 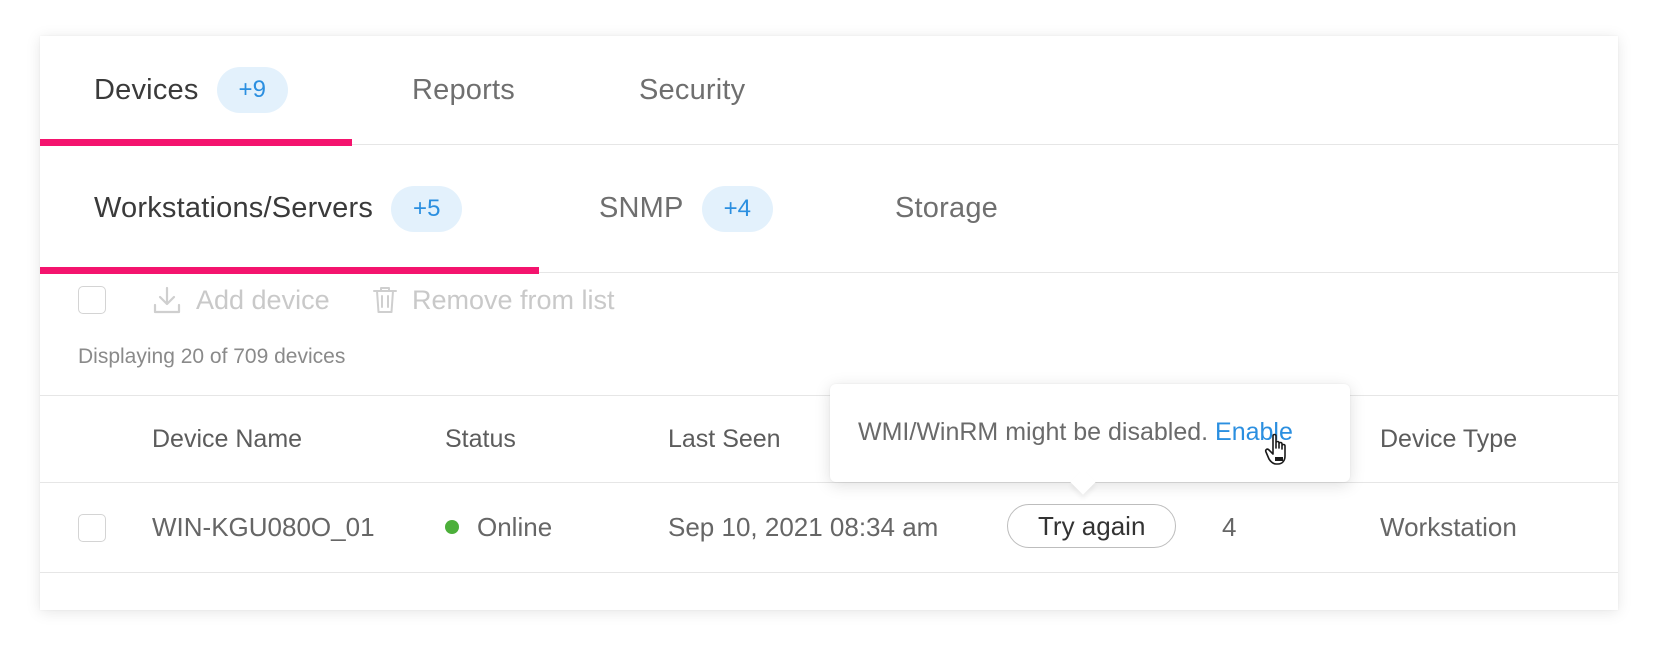 I want to click on table-header: Device Name Status Last Seen Device Type, so click(x=829, y=439).